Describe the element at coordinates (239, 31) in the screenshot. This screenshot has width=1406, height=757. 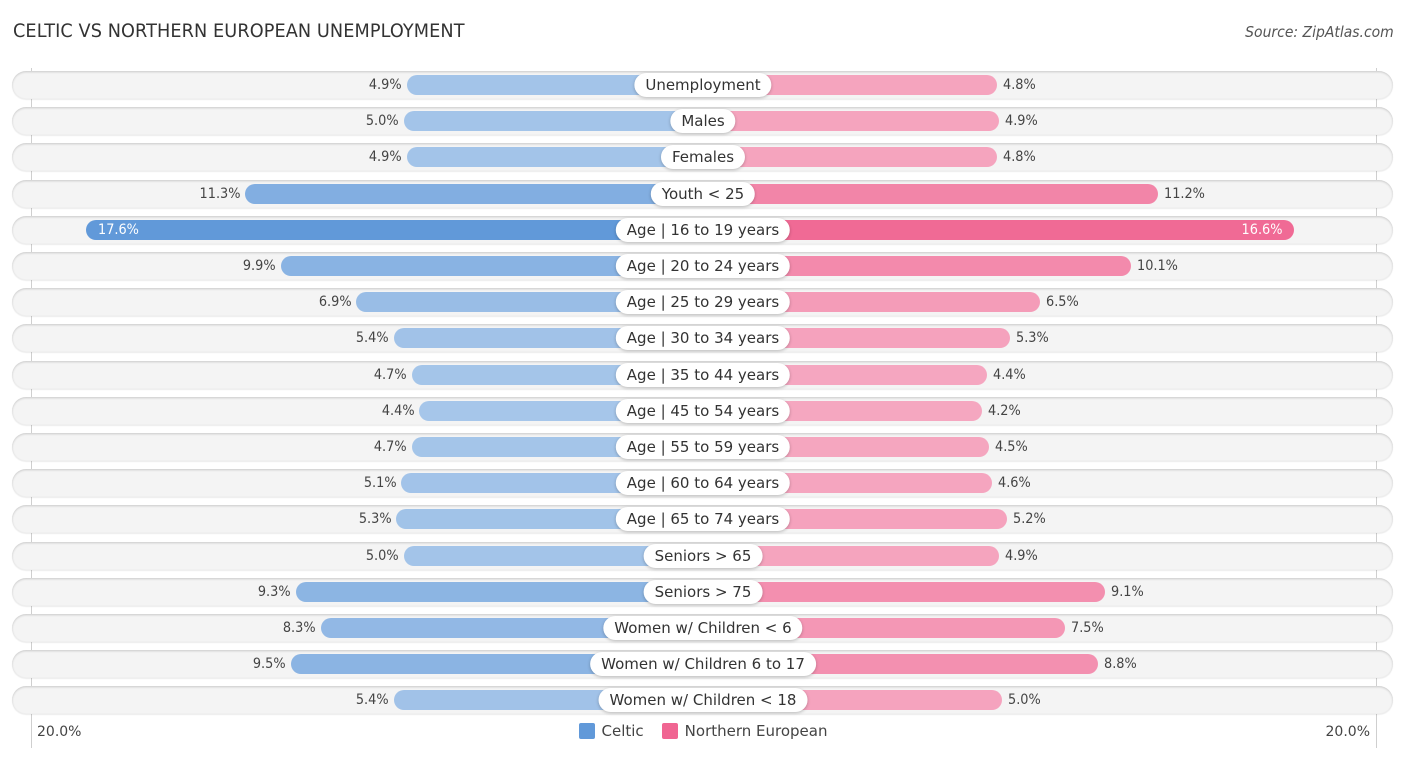
I see `chart-title: CELTIC VS NORTHERN EUROPEAN UNEMPLOYMENT` at that location.